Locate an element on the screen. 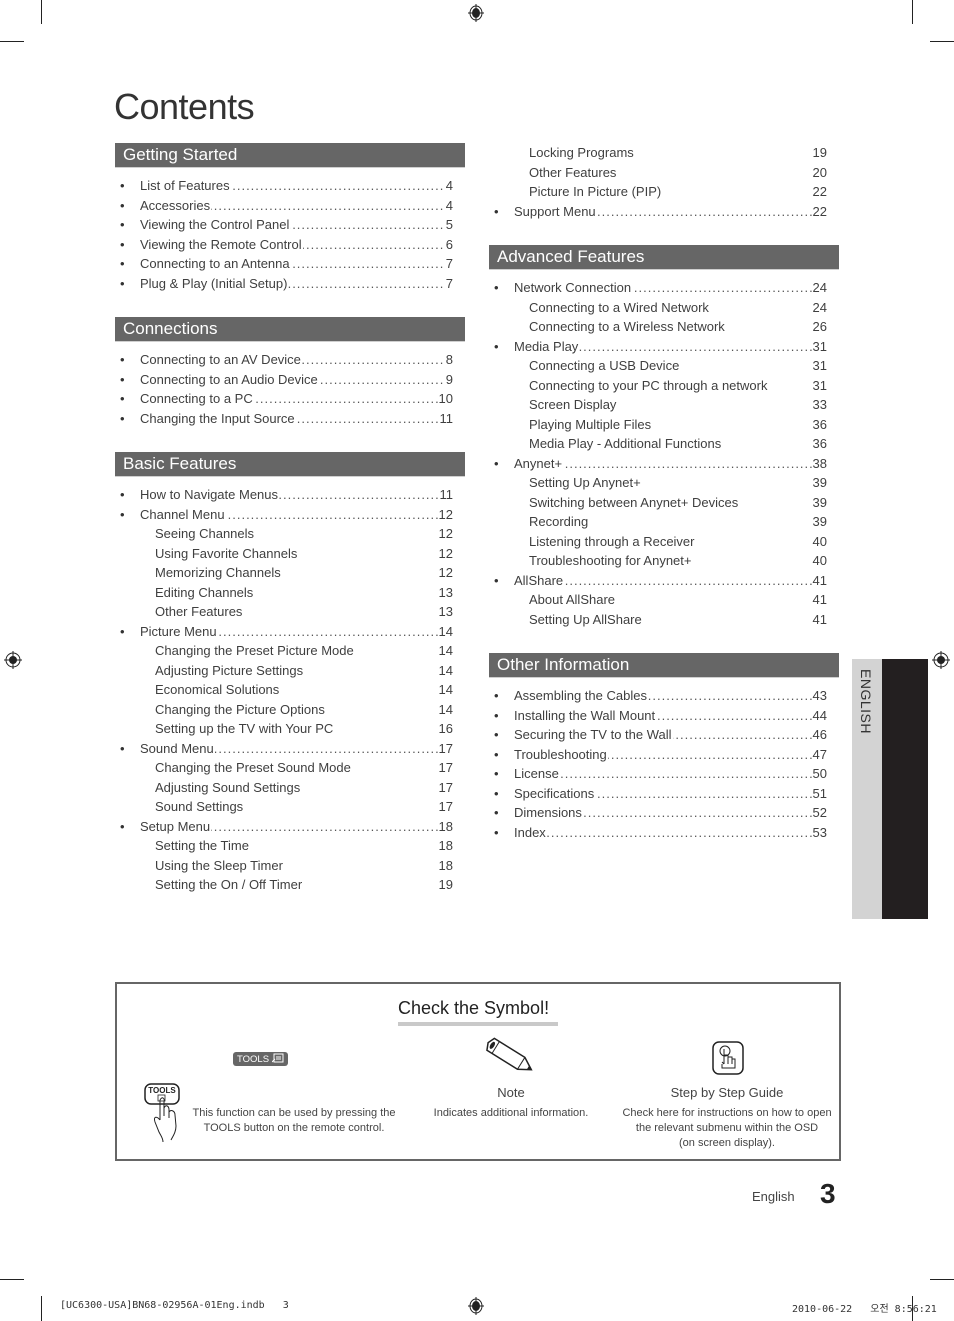  footer-language: English is located at coordinates (773, 1196).